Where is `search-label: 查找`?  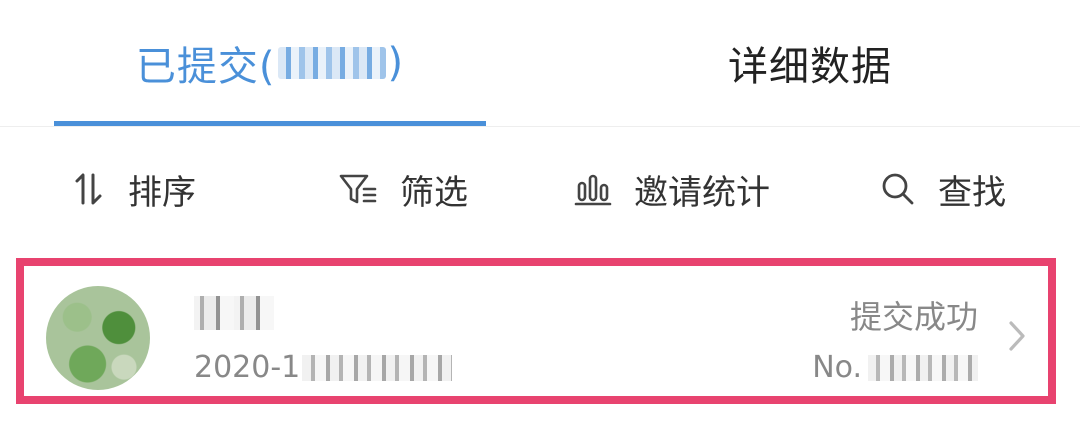
search-label: 查找 is located at coordinates (972, 192).